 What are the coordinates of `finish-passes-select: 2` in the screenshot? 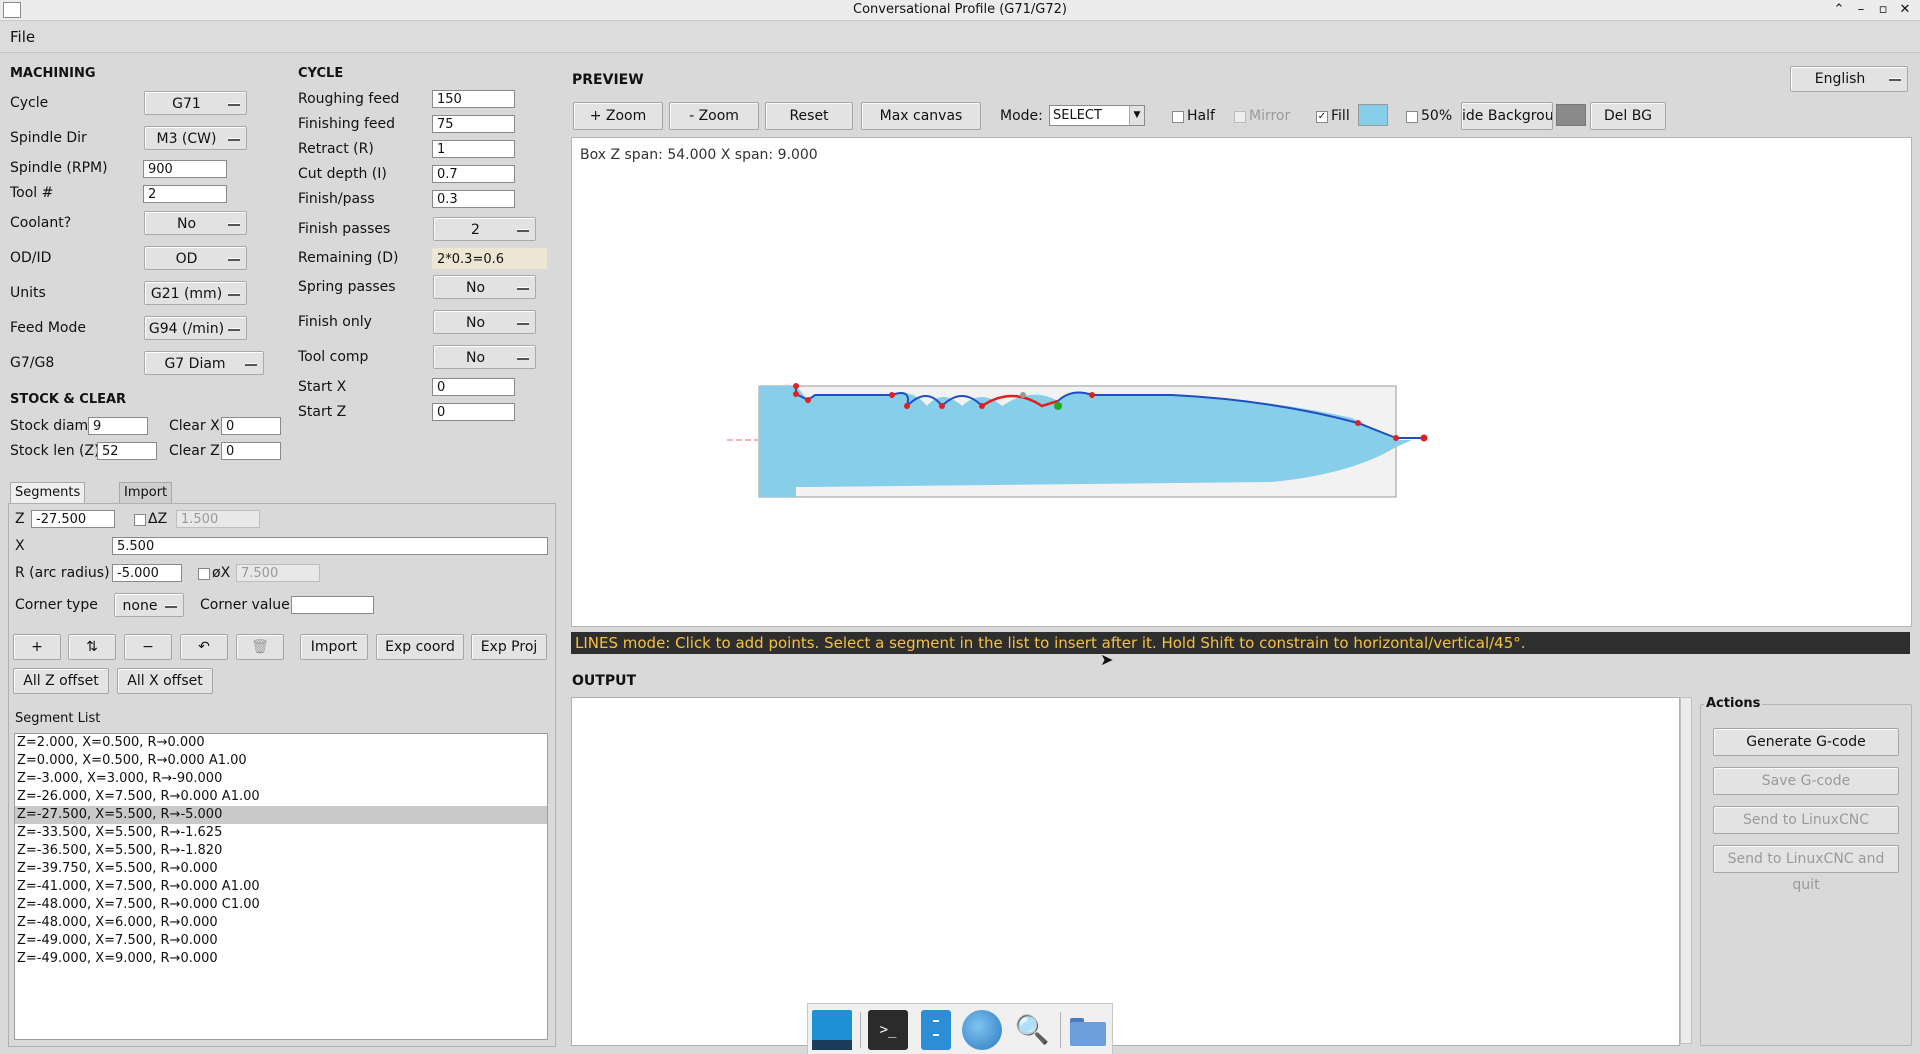 It's located at (484, 229).